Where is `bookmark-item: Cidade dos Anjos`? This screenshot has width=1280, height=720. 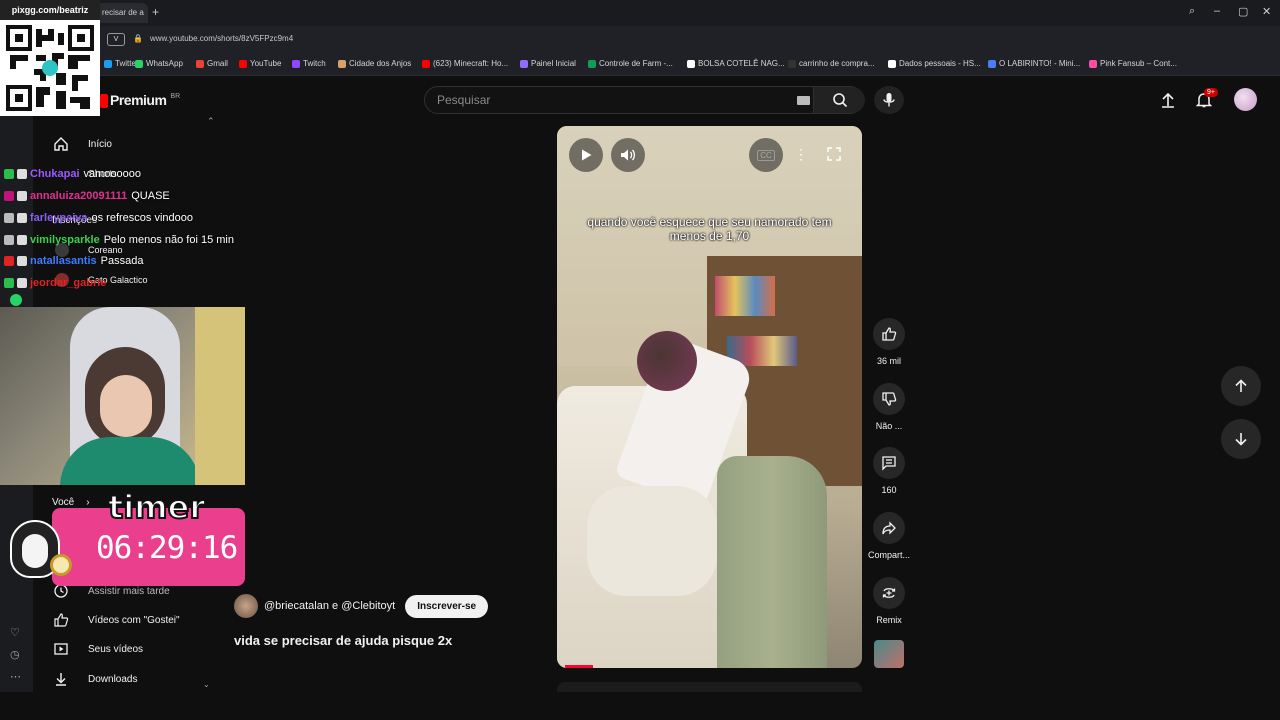 bookmark-item: Cidade dos Anjos is located at coordinates (374, 63).